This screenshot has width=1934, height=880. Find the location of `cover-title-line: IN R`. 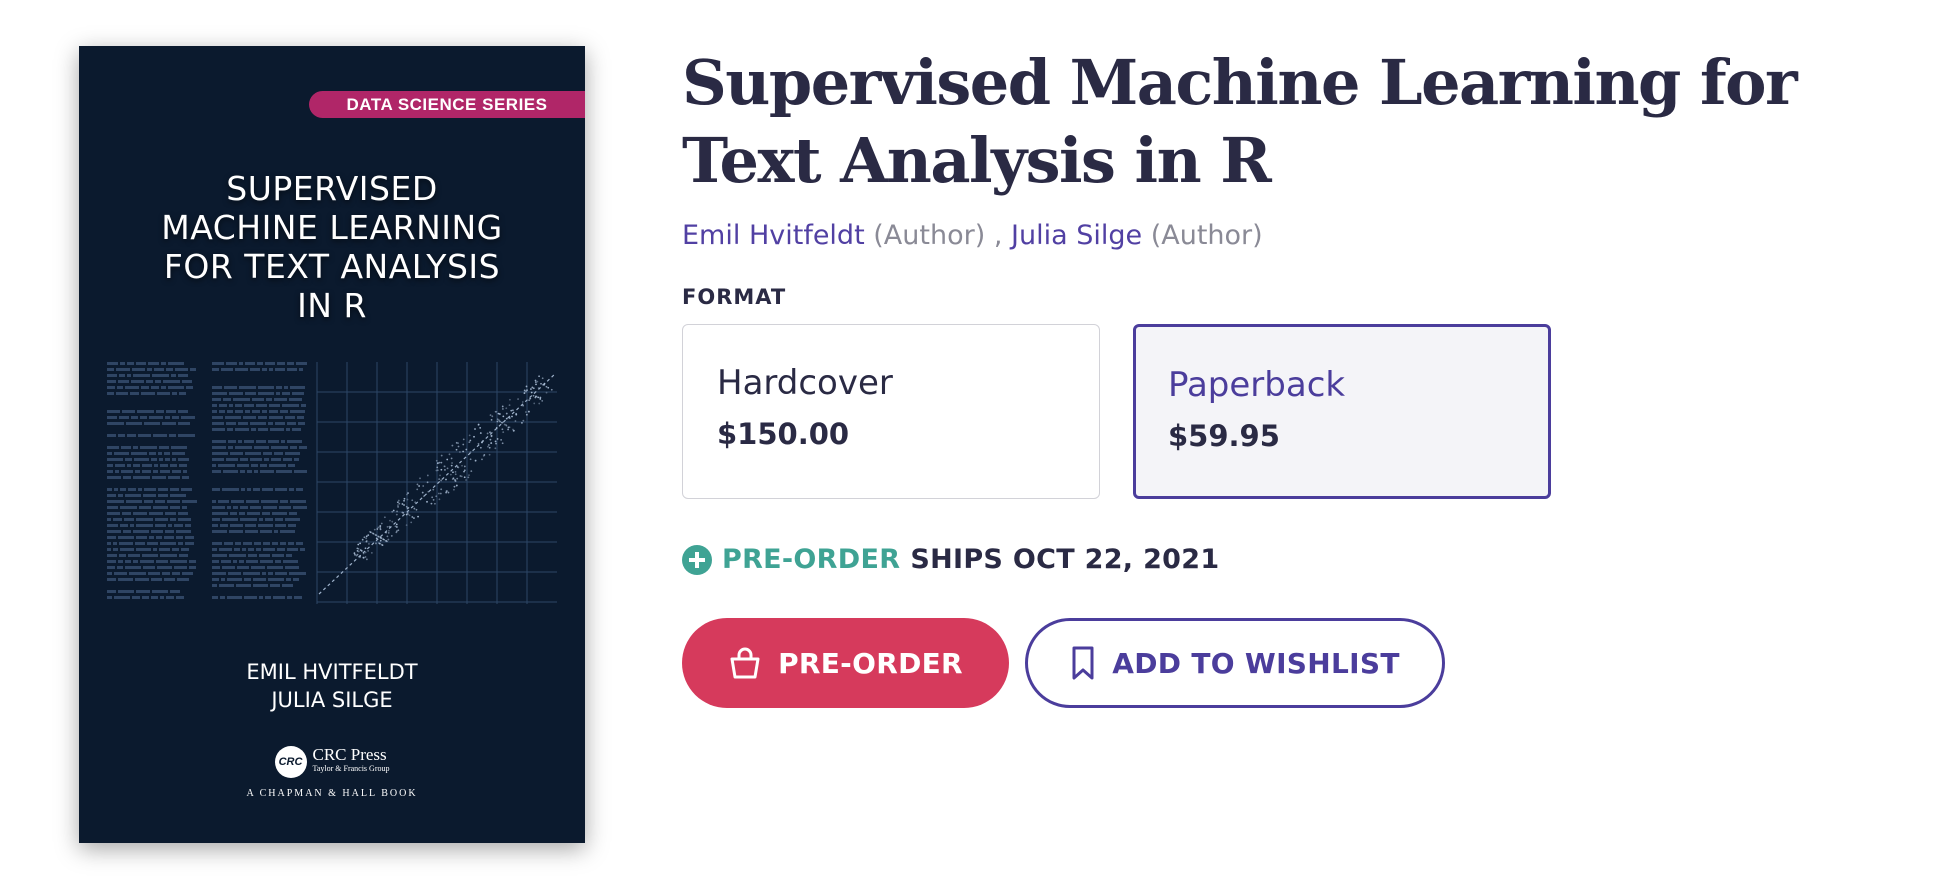

cover-title-line: IN R is located at coordinates (332, 305).